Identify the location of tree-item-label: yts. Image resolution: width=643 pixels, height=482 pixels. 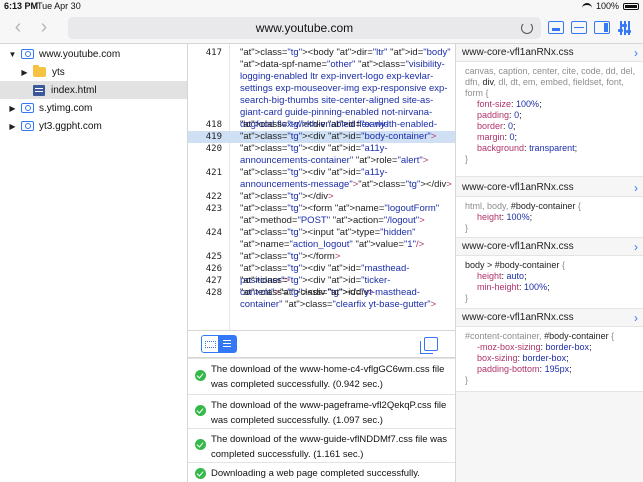
(58, 72).